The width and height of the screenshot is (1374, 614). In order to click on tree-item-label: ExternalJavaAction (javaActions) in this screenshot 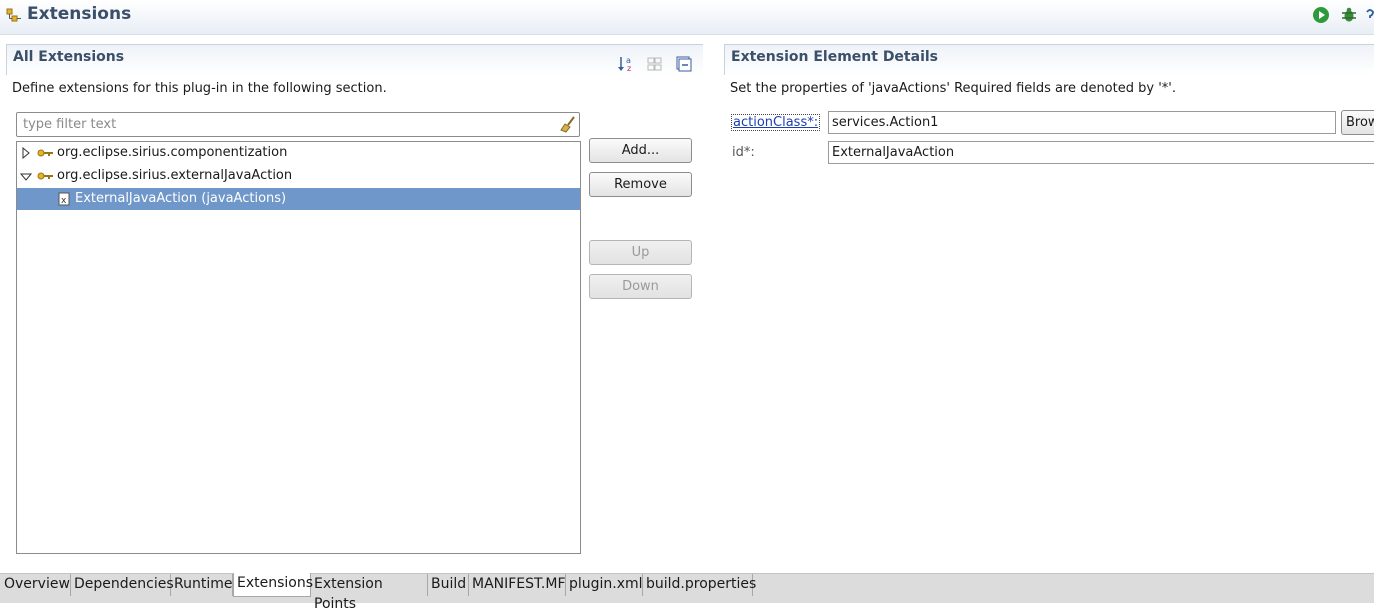, I will do `click(181, 198)`.